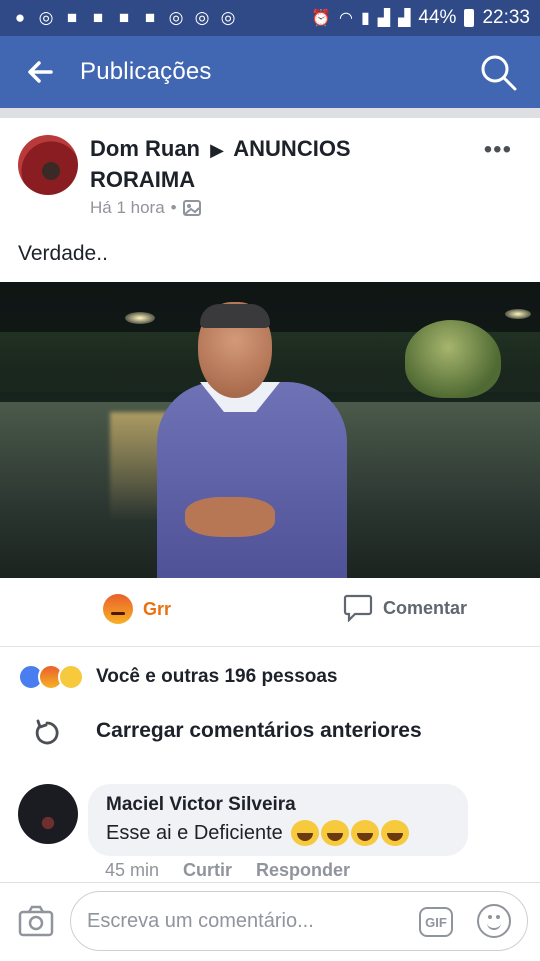  Describe the element at coordinates (230, 517) in the screenshot. I see `man-hands` at that location.